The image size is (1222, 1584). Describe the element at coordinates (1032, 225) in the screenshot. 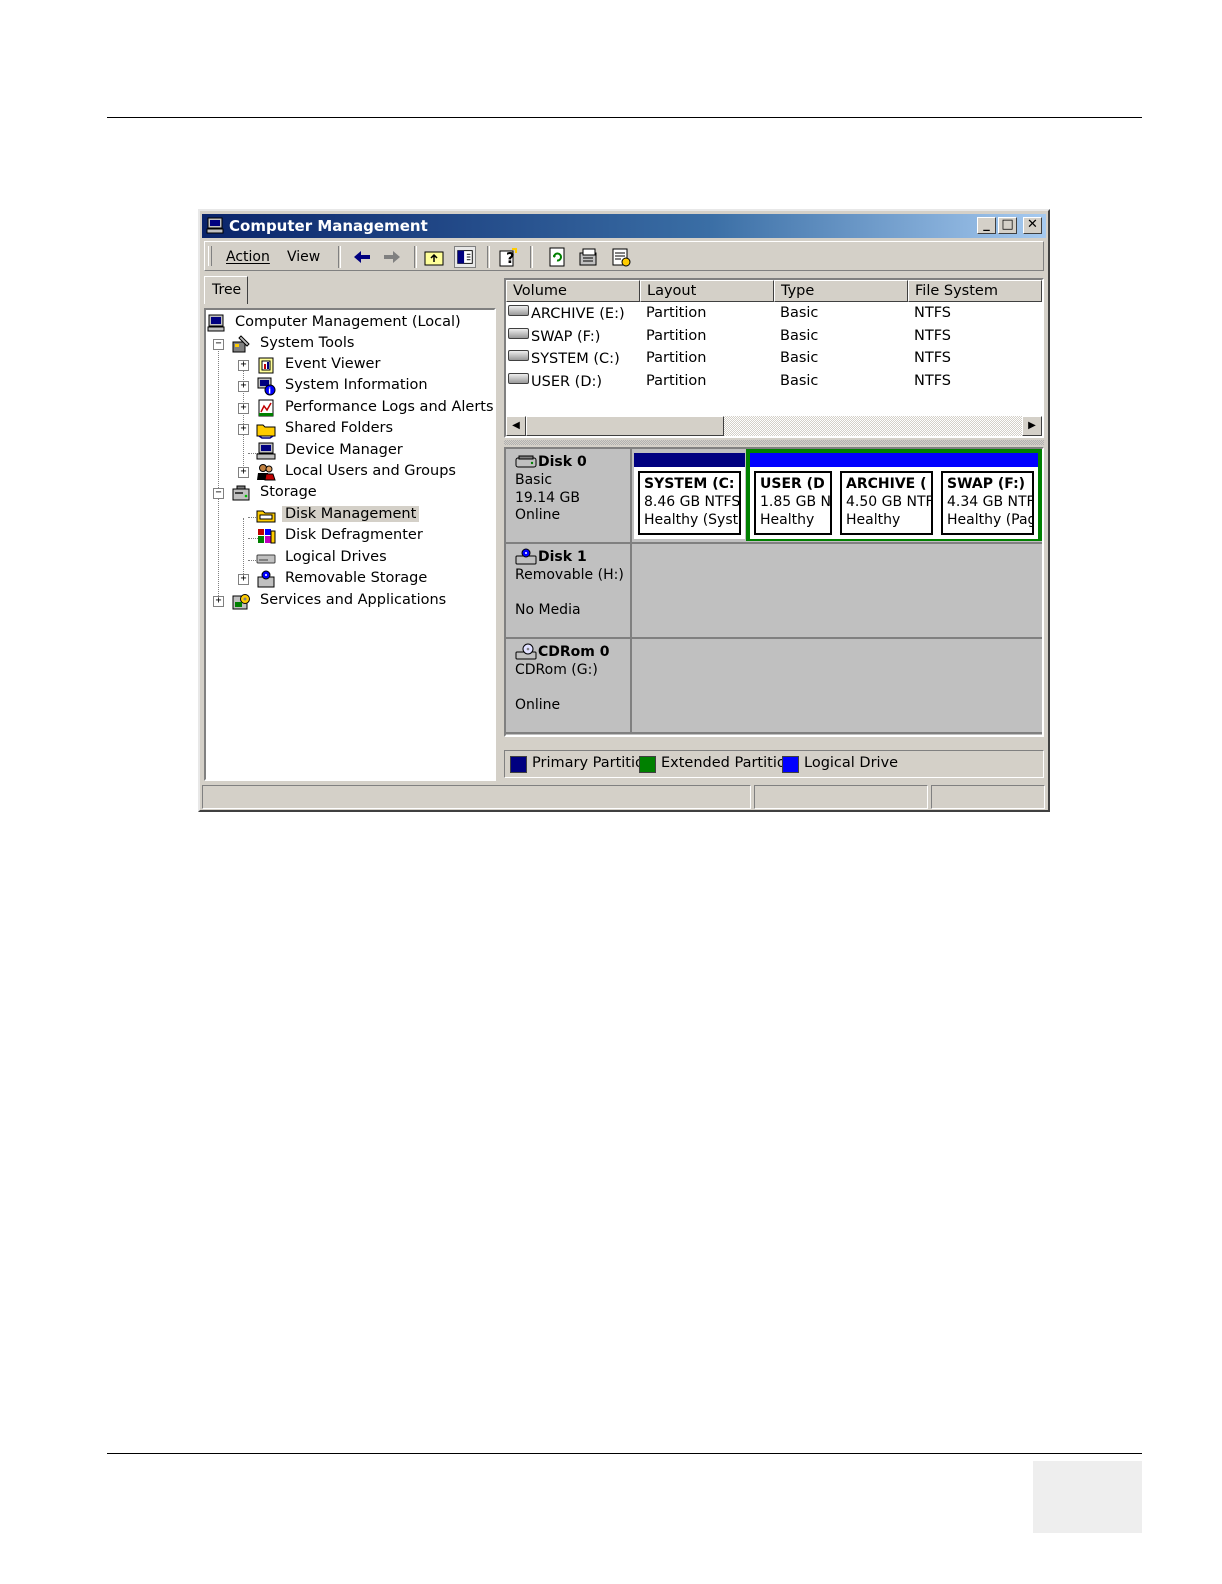

I see `close-button: ✕` at that location.